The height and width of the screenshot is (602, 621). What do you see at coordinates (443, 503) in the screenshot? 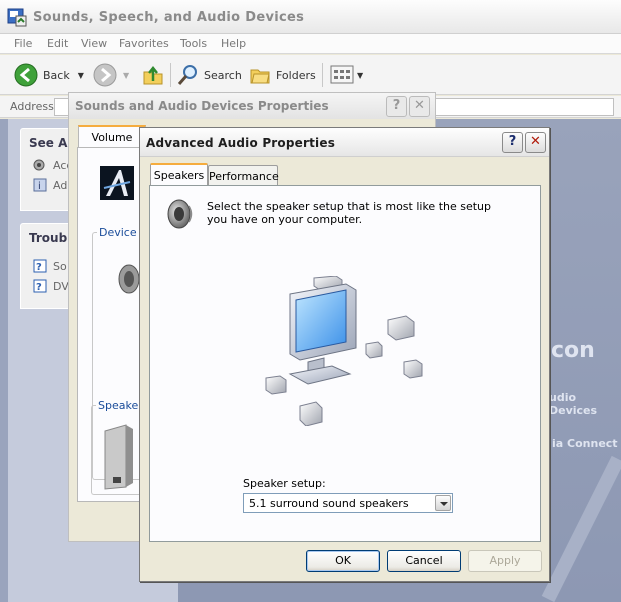
I see `chevron-down-icon` at bounding box center [443, 503].